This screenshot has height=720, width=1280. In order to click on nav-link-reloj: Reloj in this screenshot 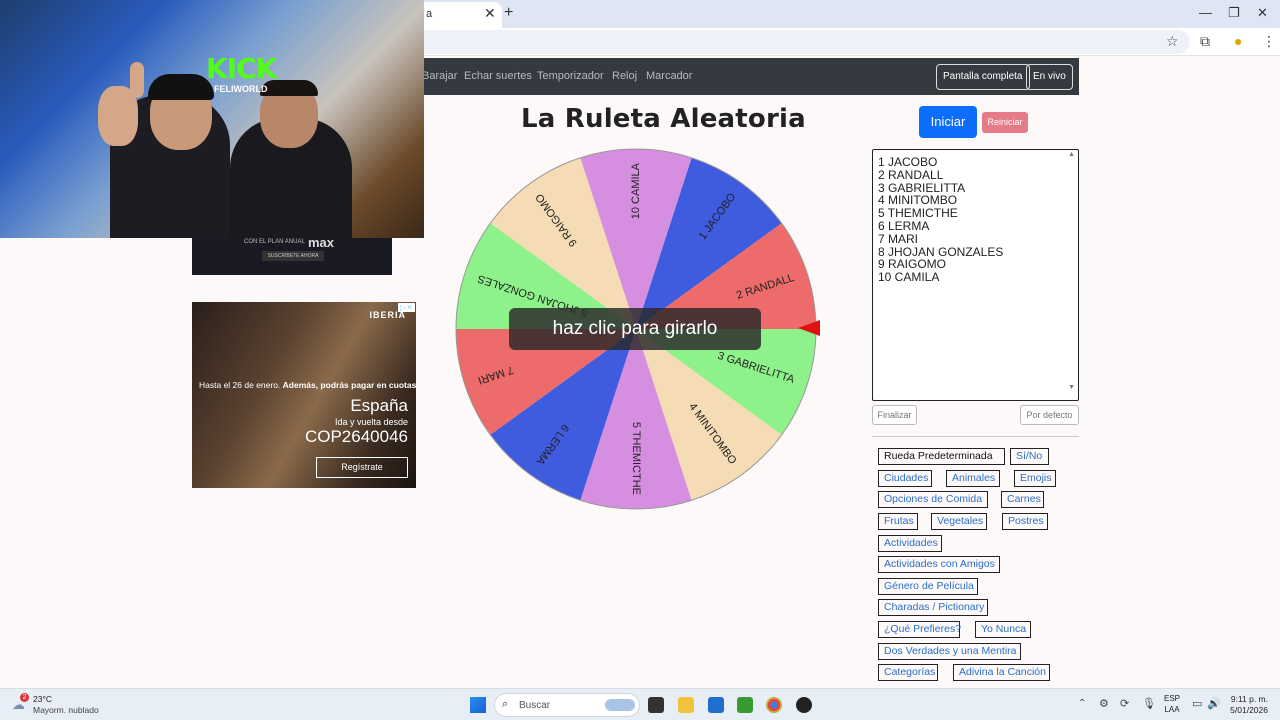, I will do `click(624, 76)`.